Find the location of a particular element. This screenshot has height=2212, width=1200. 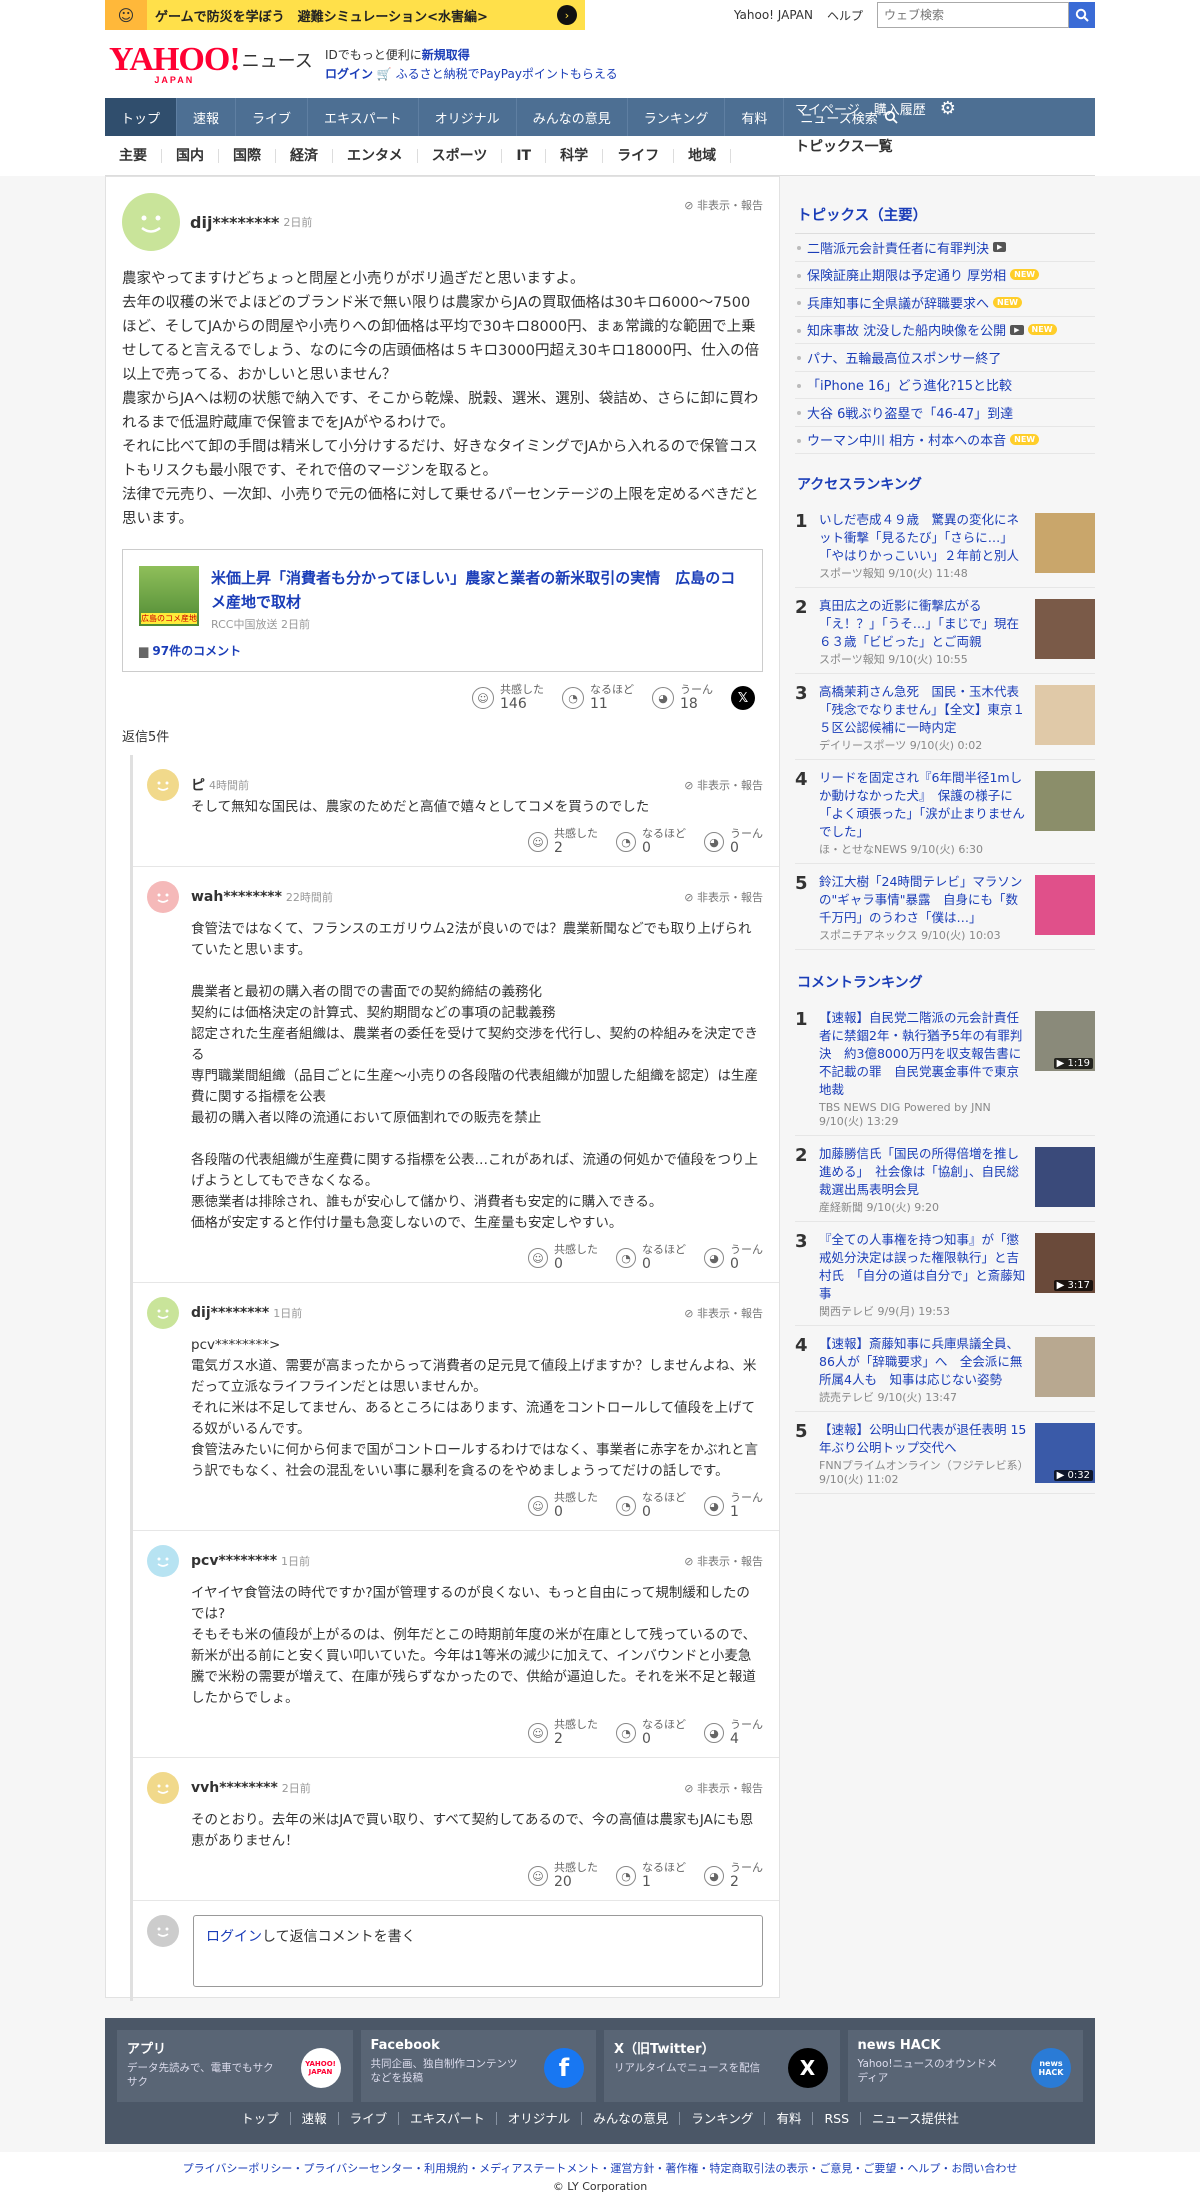

search-button is located at coordinates (1082, 15).